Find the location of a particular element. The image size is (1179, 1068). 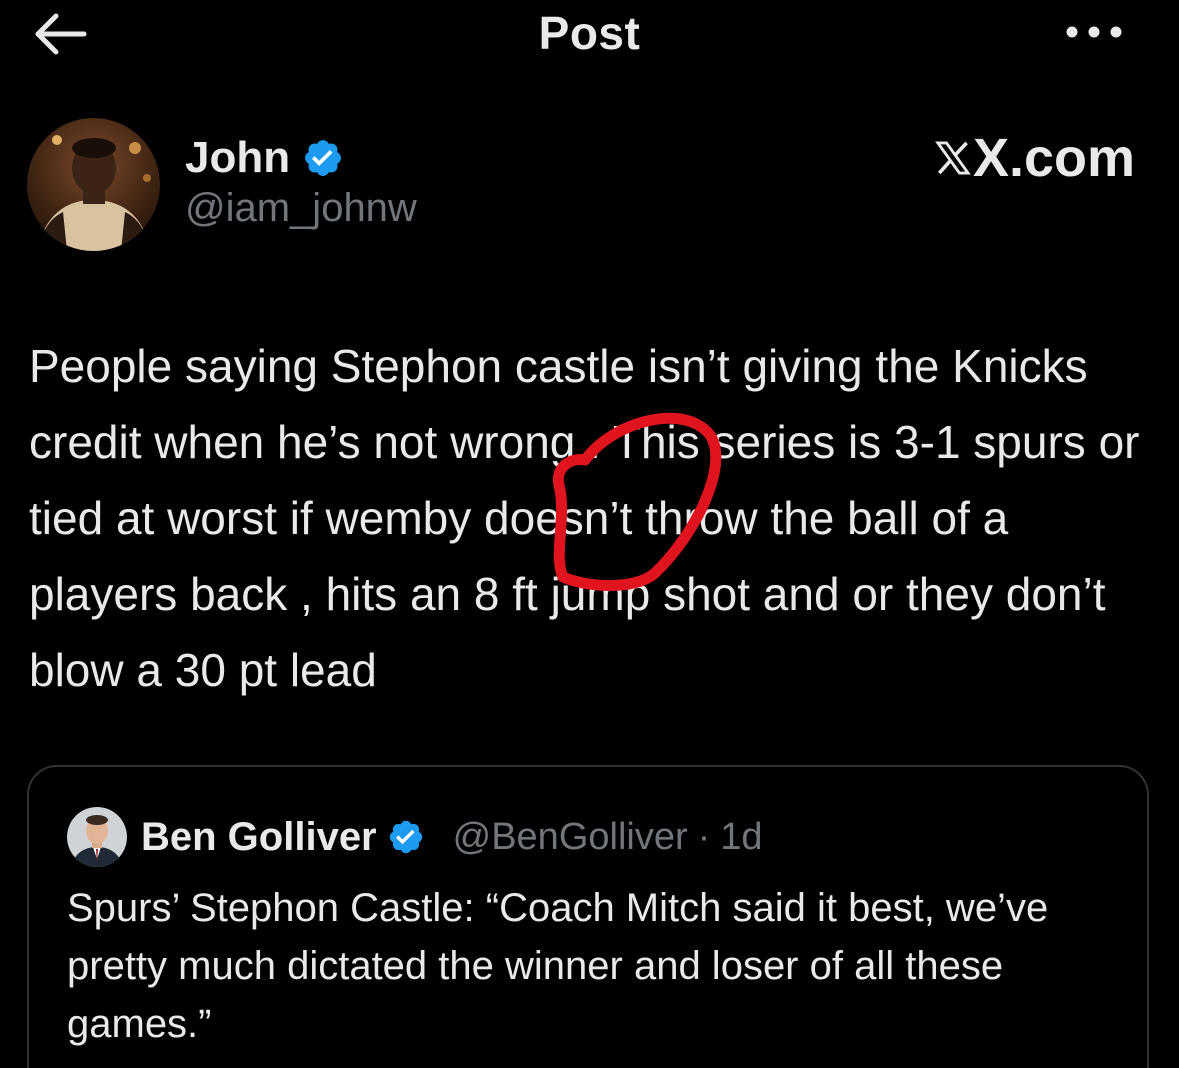

brand-text: X.com is located at coordinates (1053, 158).